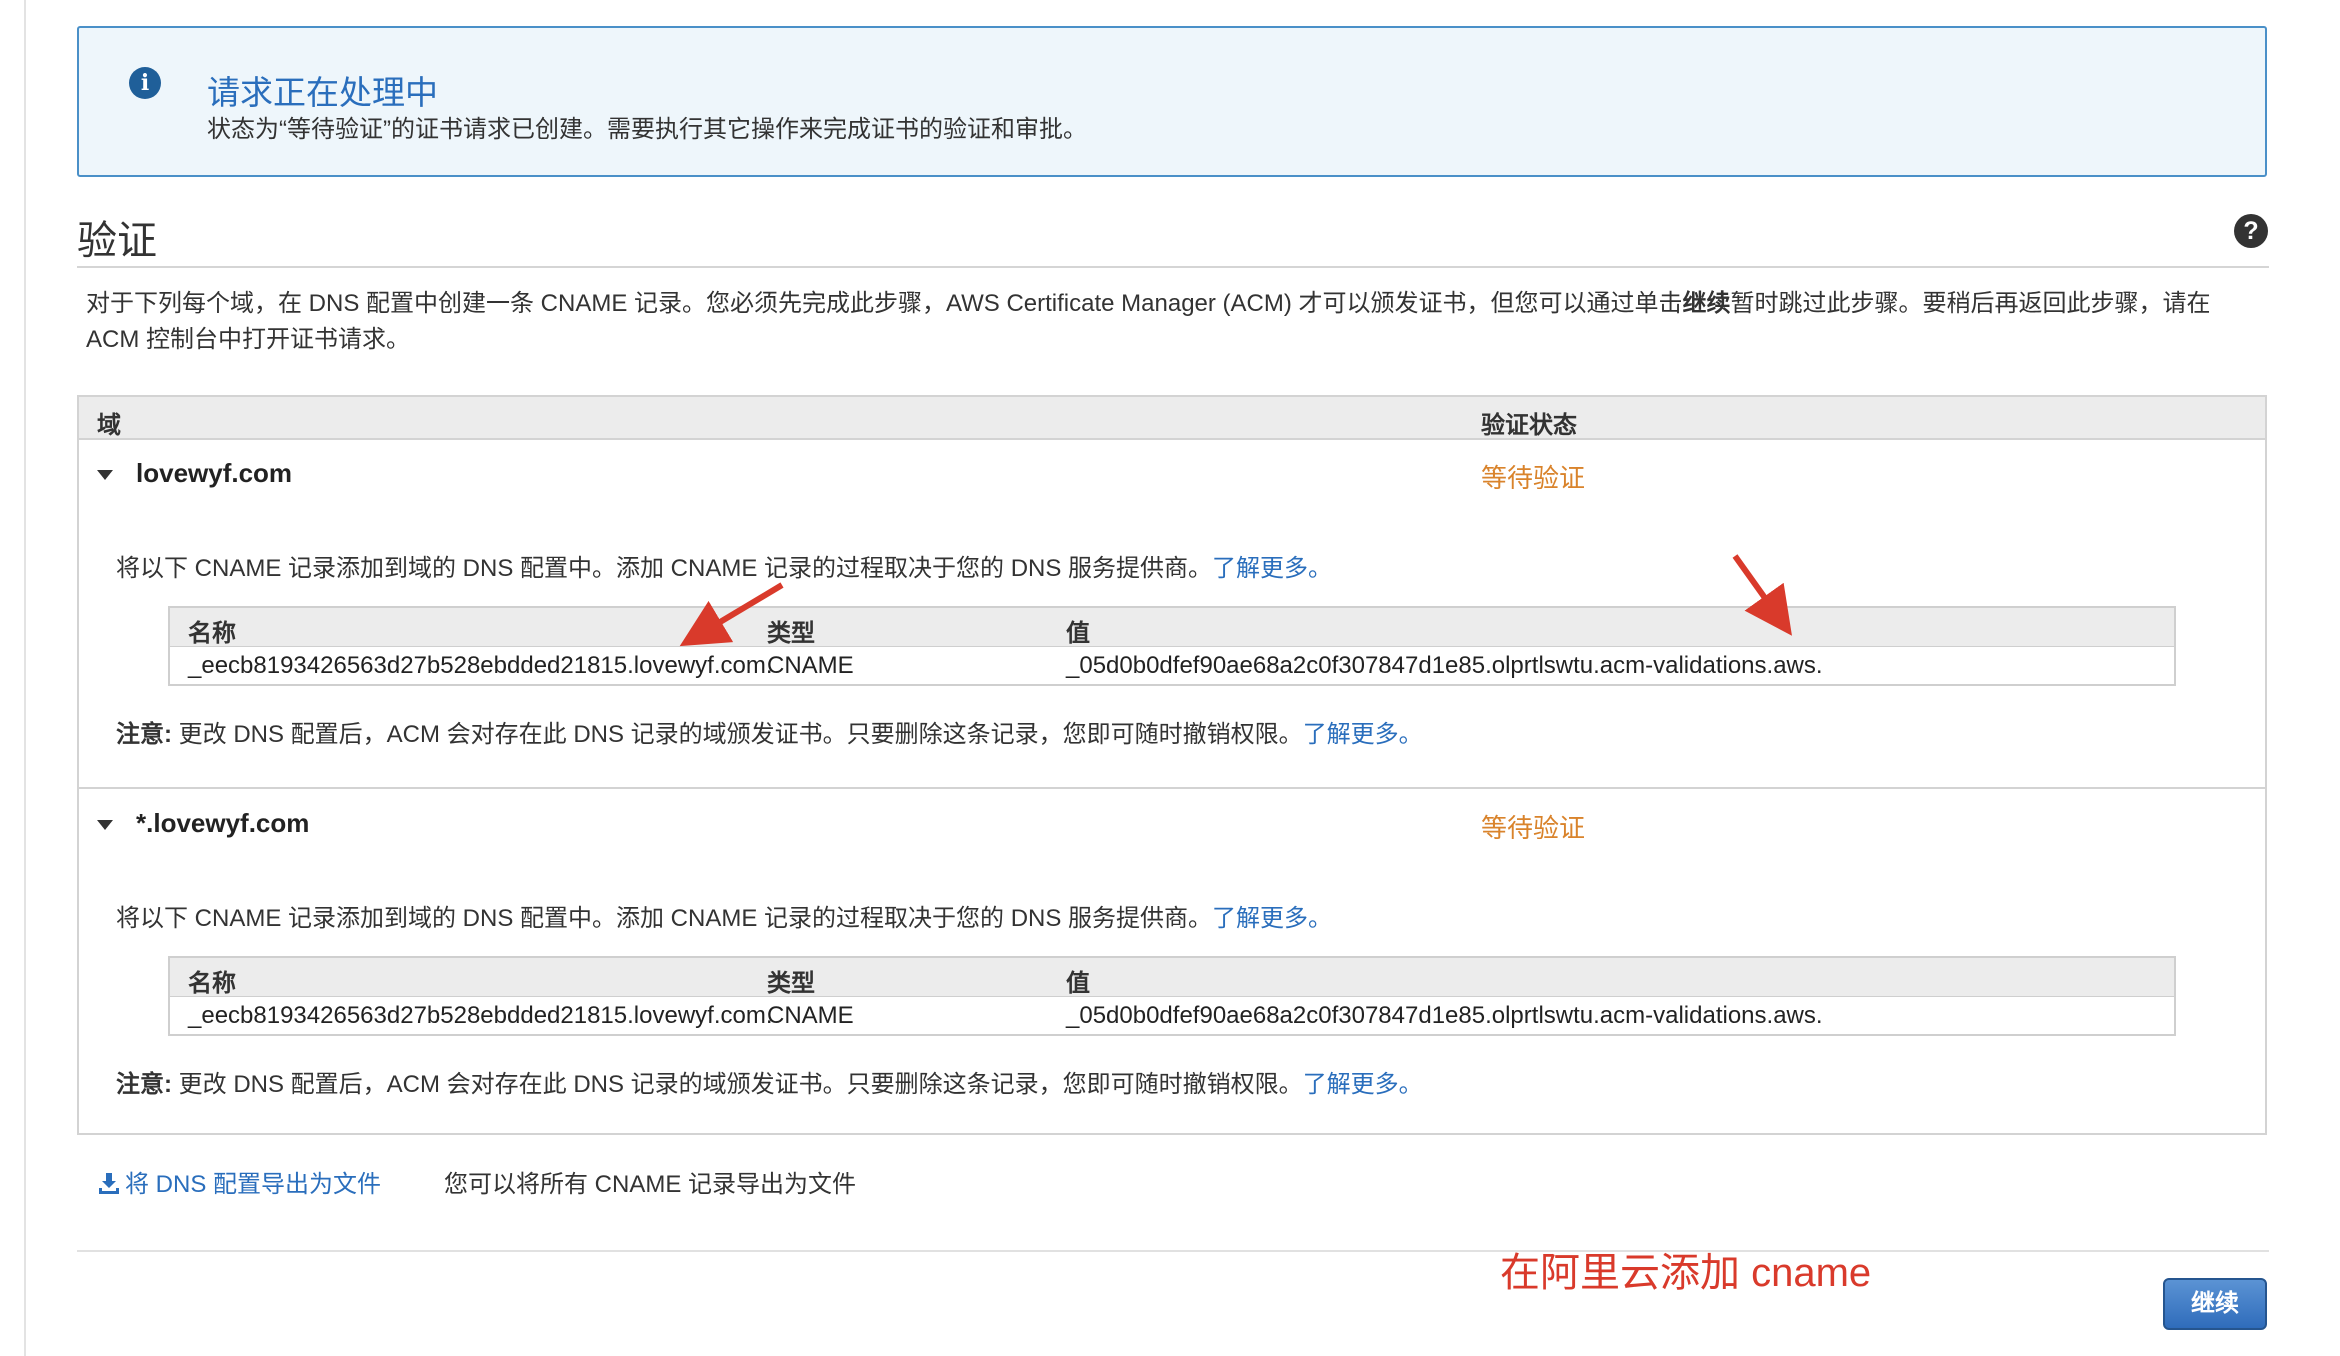 Image resolution: width=2340 pixels, height=1356 pixels. What do you see at coordinates (650, 1184) in the screenshot?
I see `export-hint: 您可以将所有 CNAME 记录导出为文件` at bounding box center [650, 1184].